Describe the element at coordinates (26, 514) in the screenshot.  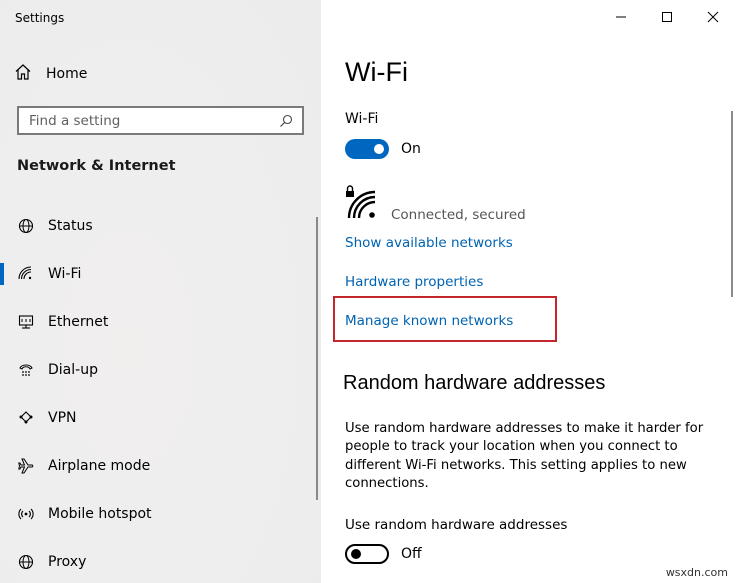
I see `hotspot-icon` at that location.